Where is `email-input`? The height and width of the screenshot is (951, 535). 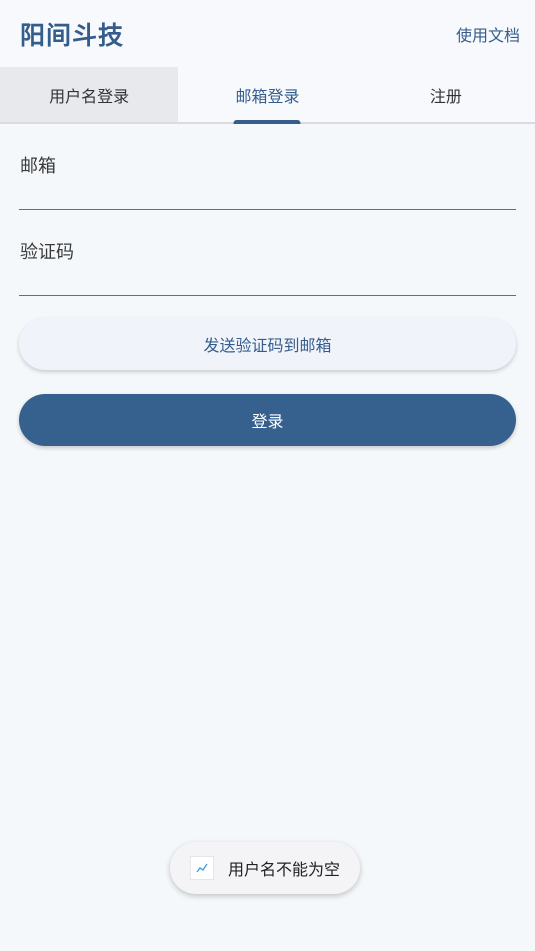
email-input is located at coordinates (267, 166).